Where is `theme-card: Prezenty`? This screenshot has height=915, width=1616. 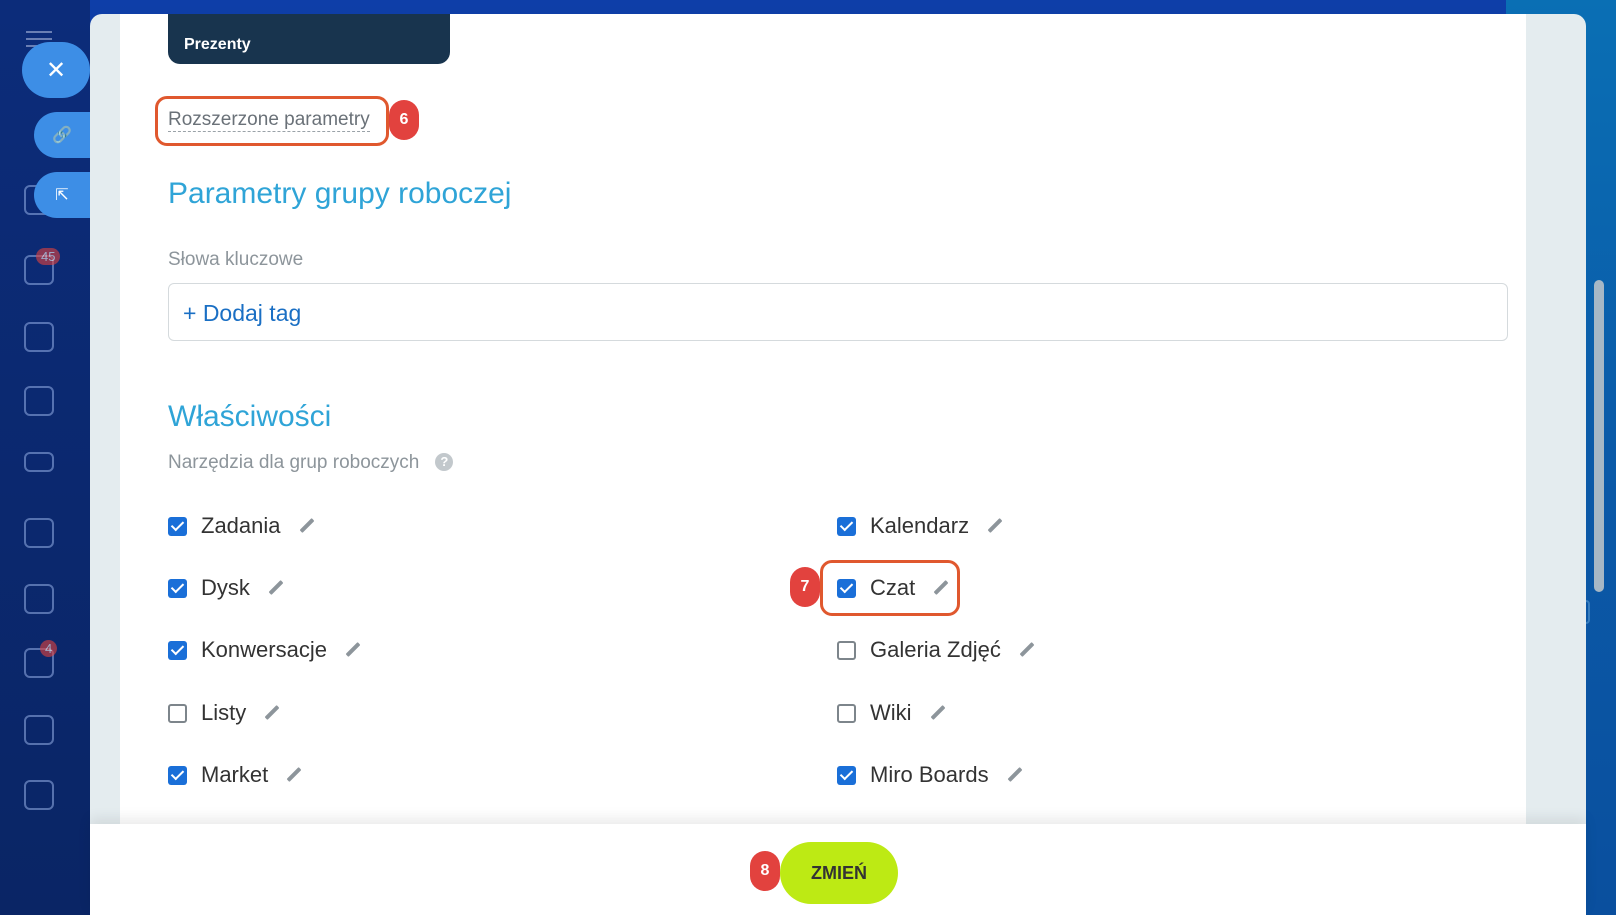 theme-card: Prezenty is located at coordinates (309, 39).